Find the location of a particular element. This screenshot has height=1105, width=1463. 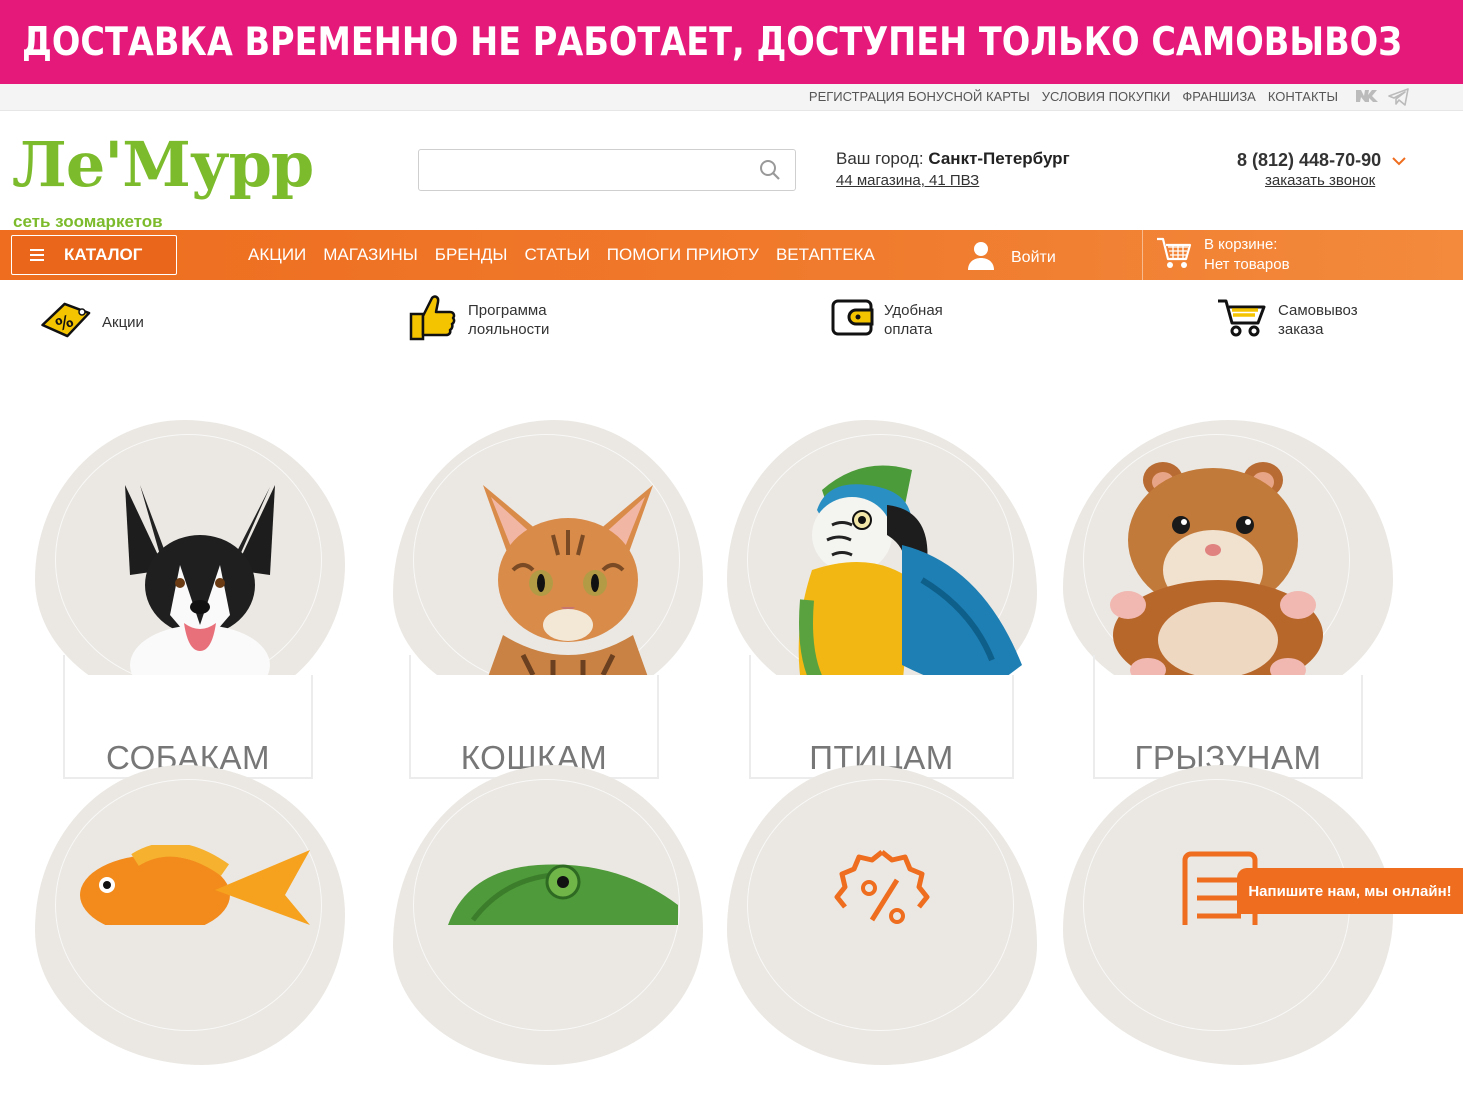

nav-item-brands: БРЕНДЫ is located at coordinates (471, 255).